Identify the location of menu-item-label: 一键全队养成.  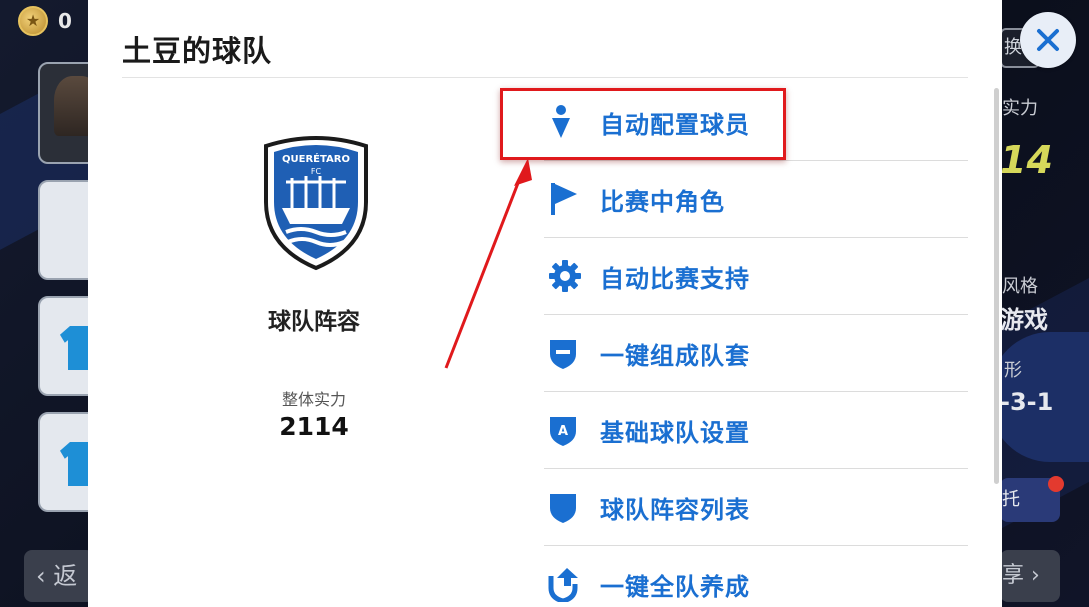
(675, 586).